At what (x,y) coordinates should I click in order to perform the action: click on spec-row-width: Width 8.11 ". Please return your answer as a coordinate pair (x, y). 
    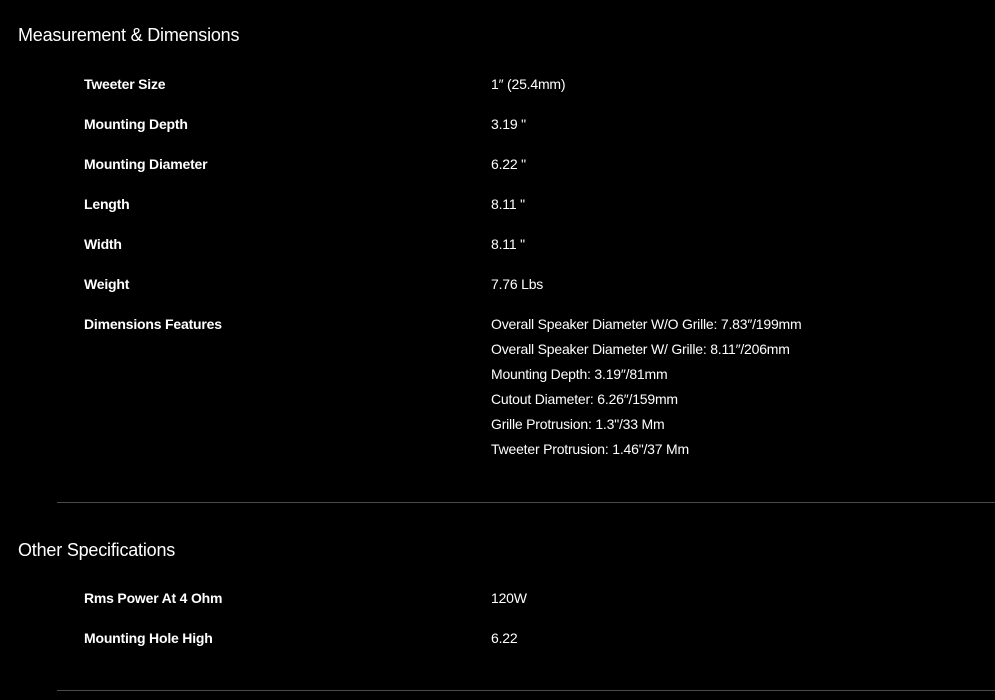
    Looking at the image, I should click on (497, 244).